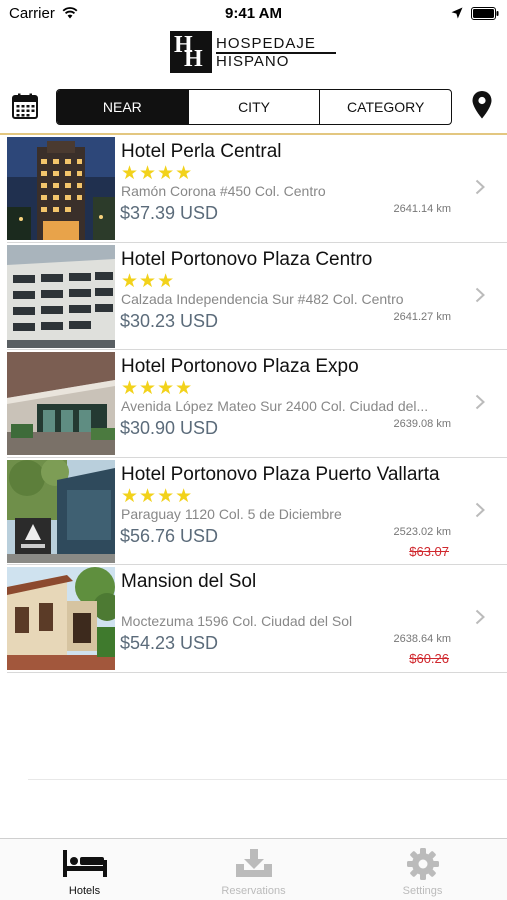  I want to click on hotel-price: $54.23 USD, so click(169, 643).